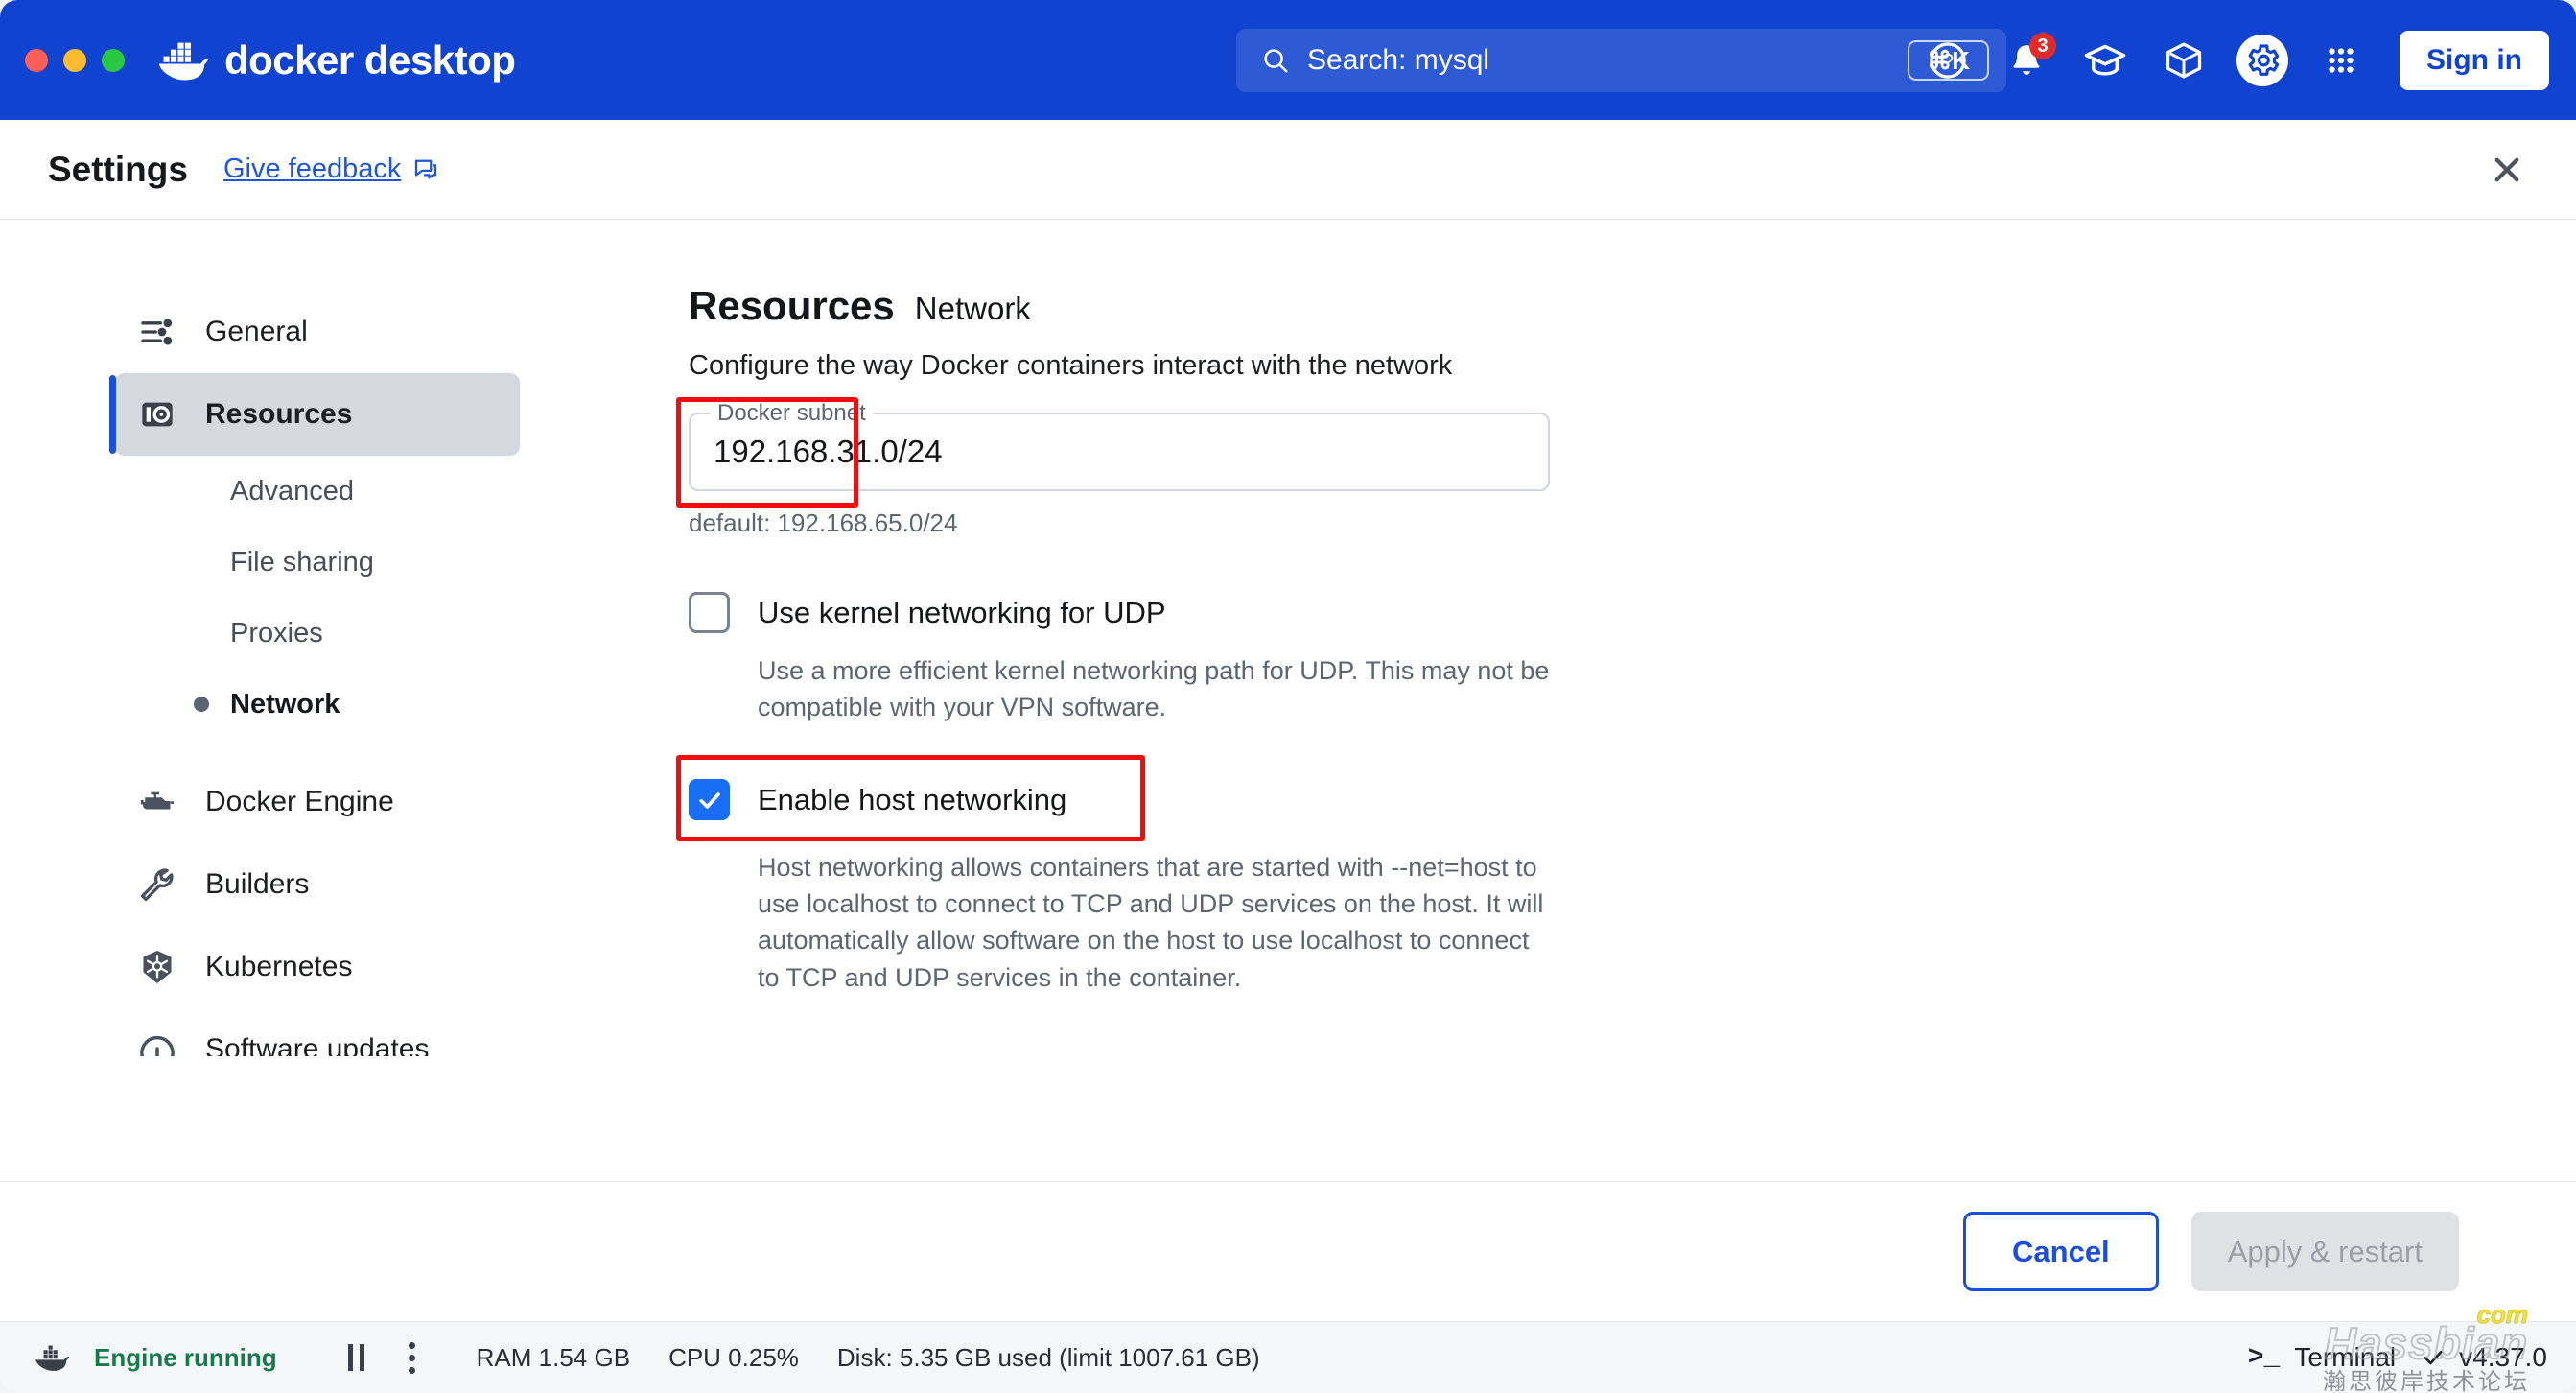  Describe the element at coordinates (2184, 60) in the screenshot. I see `extensions-box-icon` at that location.